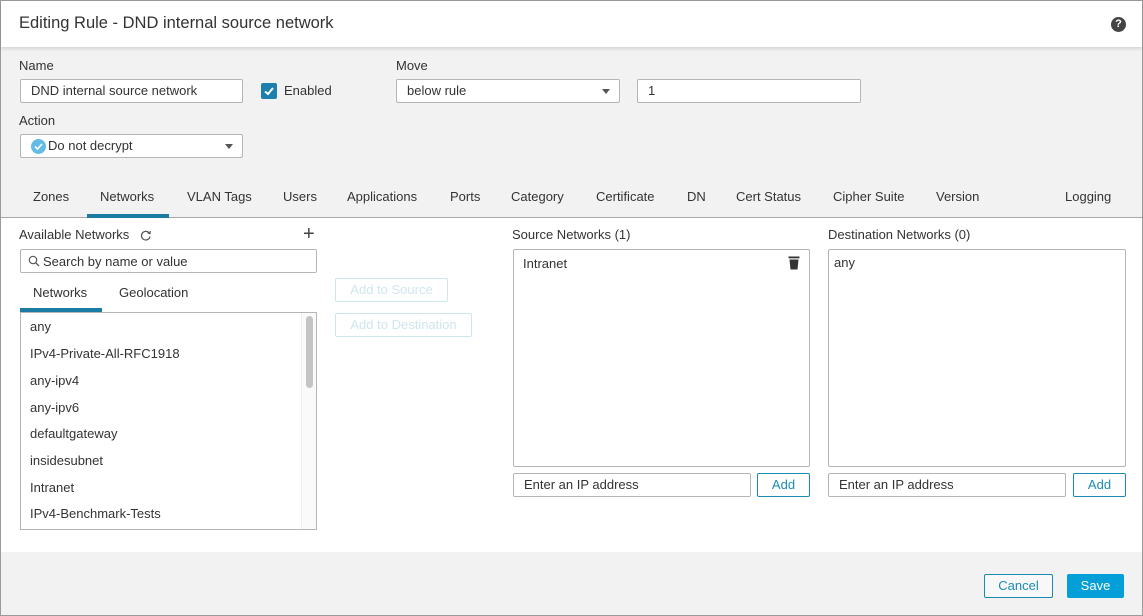 Image resolution: width=1143 pixels, height=616 pixels. What do you see at coordinates (34, 261) in the screenshot?
I see `search-icon` at bounding box center [34, 261].